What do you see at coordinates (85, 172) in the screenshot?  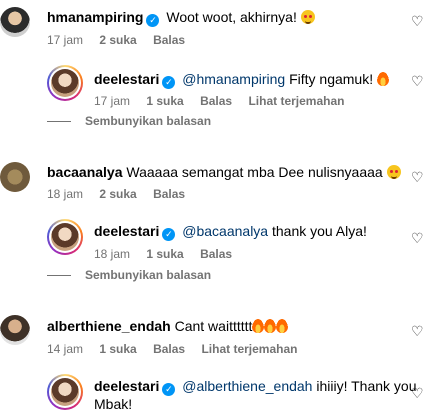 I see `username: bacaanalya` at bounding box center [85, 172].